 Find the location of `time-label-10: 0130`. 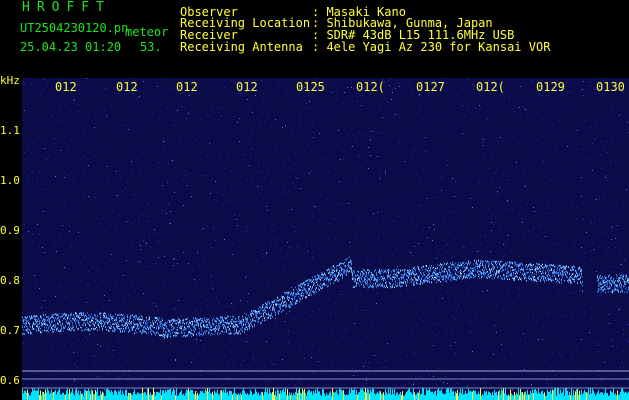

time-label-10: 0130 is located at coordinates (610, 87).